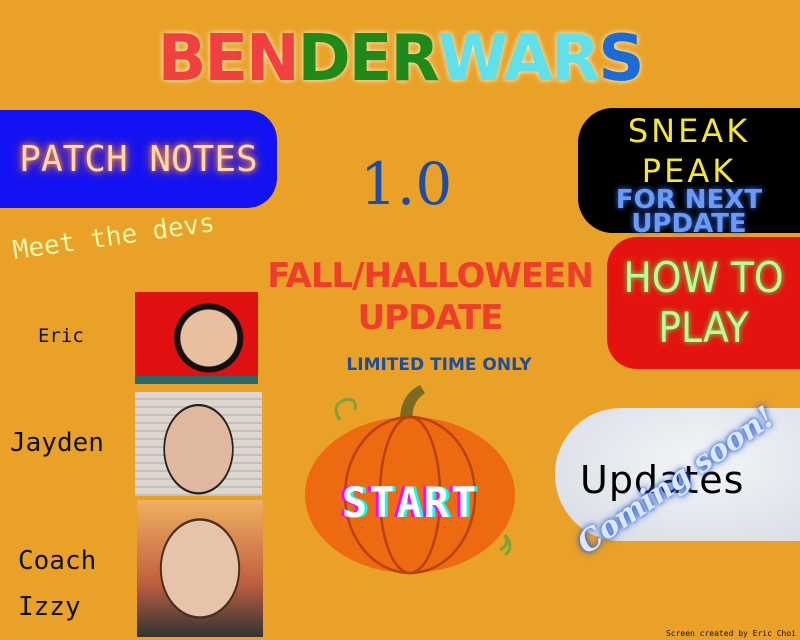 The image size is (800, 640). I want to click on how-to-label: HOW TO, so click(703, 277).